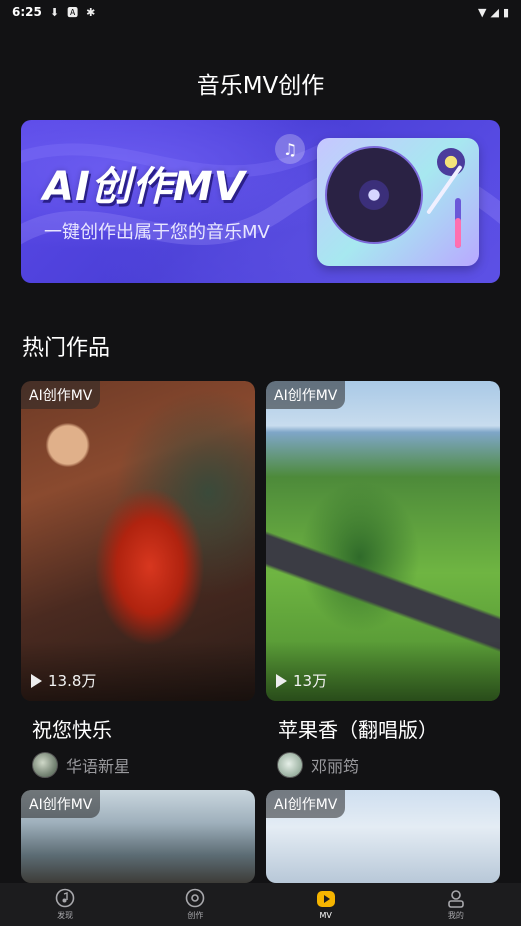  I want to click on page-title: 音乐MV创作, so click(260, 86).